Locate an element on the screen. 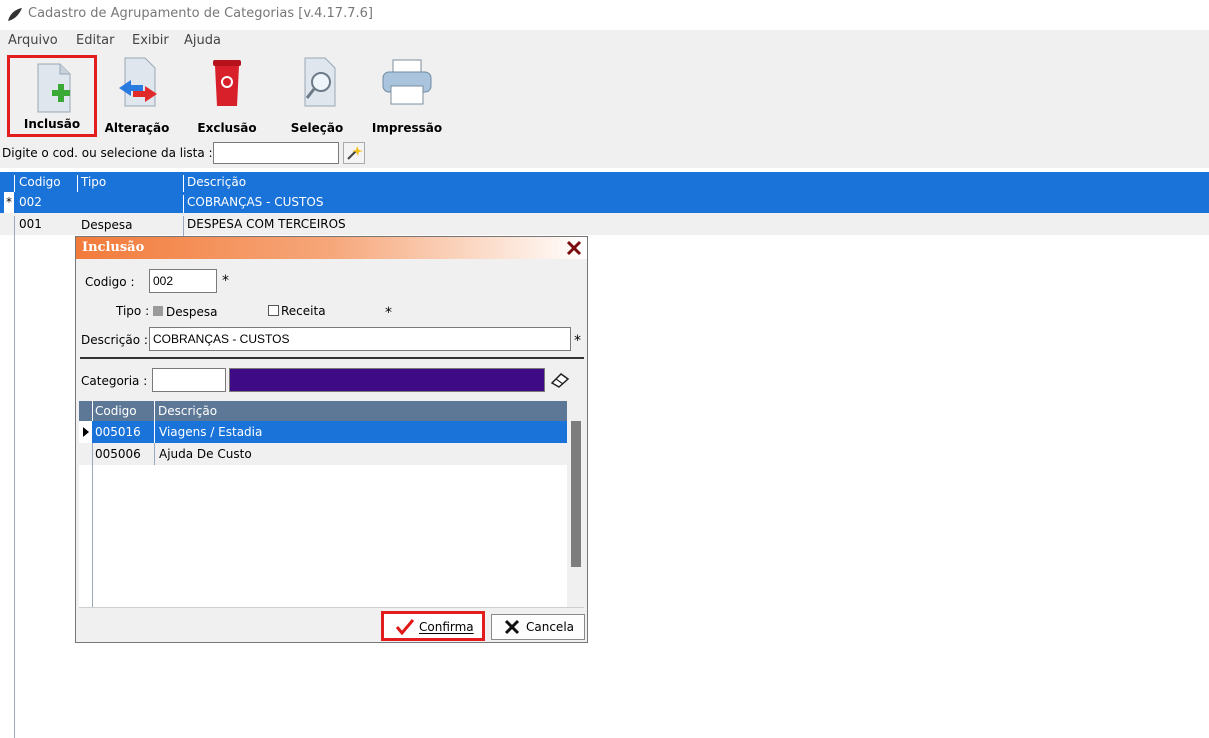 The height and width of the screenshot is (738, 1209). cancela-button: Cancela is located at coordinates (538, 627).